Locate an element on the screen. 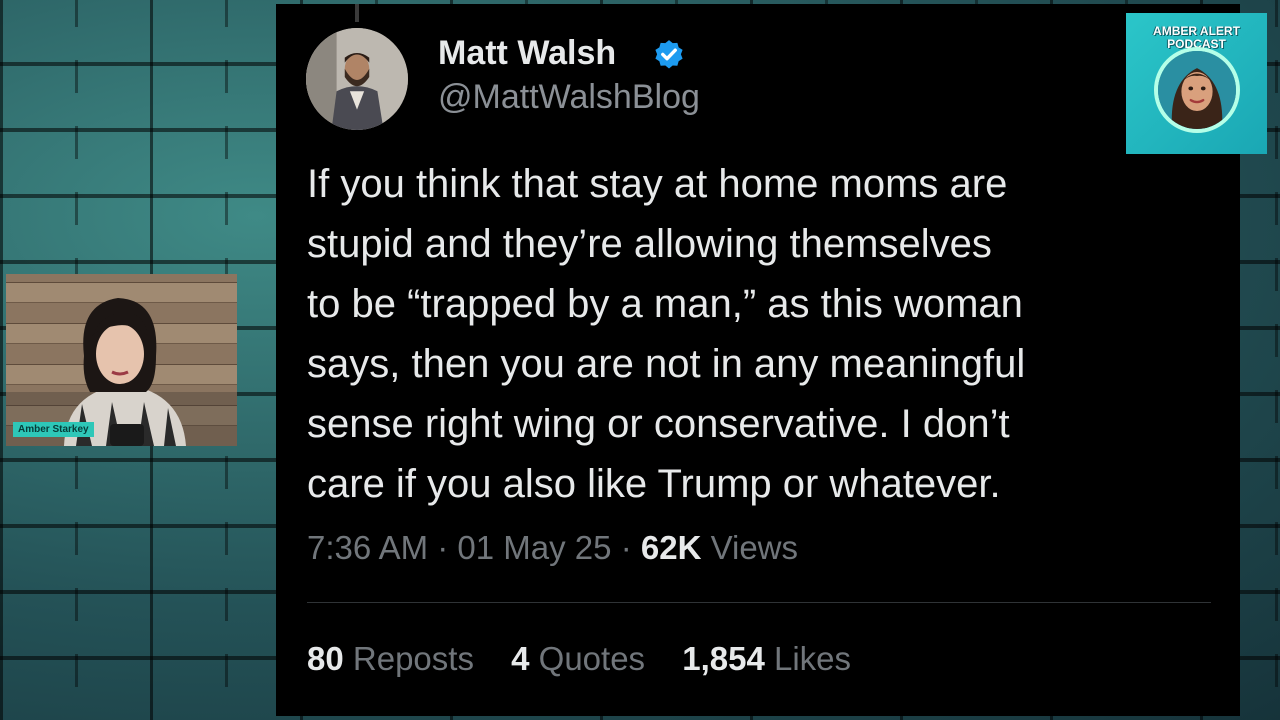 This screenshot has width=1280, height=720. card-top-marker is located at coordinates (357, 13).